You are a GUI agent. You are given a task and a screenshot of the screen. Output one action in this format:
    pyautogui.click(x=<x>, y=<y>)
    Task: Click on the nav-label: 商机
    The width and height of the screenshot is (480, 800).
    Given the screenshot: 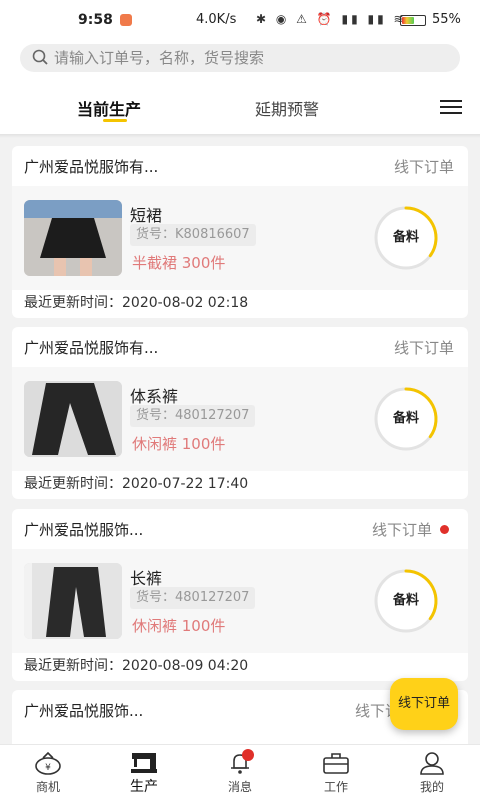 What is the action you would take?
    pyautogui.click(x=47, y=787)
    